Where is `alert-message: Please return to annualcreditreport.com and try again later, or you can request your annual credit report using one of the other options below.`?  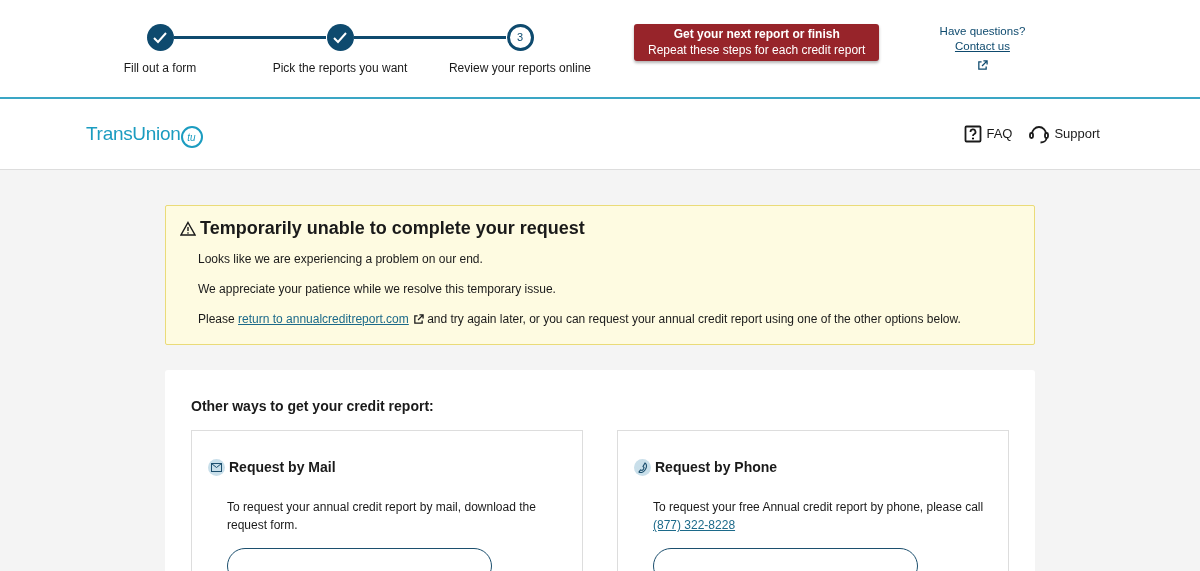 alert-message: Please return to annualcreditreport.com and try again later, or you can request your annual credit report using one of the other options below. is located at coordinates (580, 319).